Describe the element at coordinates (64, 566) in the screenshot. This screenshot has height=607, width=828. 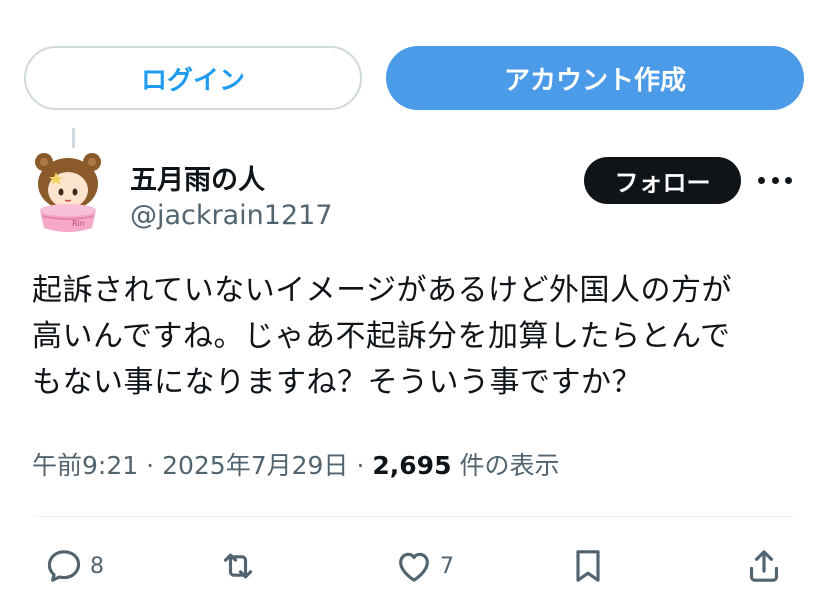
I see `reply-icon` at that location.